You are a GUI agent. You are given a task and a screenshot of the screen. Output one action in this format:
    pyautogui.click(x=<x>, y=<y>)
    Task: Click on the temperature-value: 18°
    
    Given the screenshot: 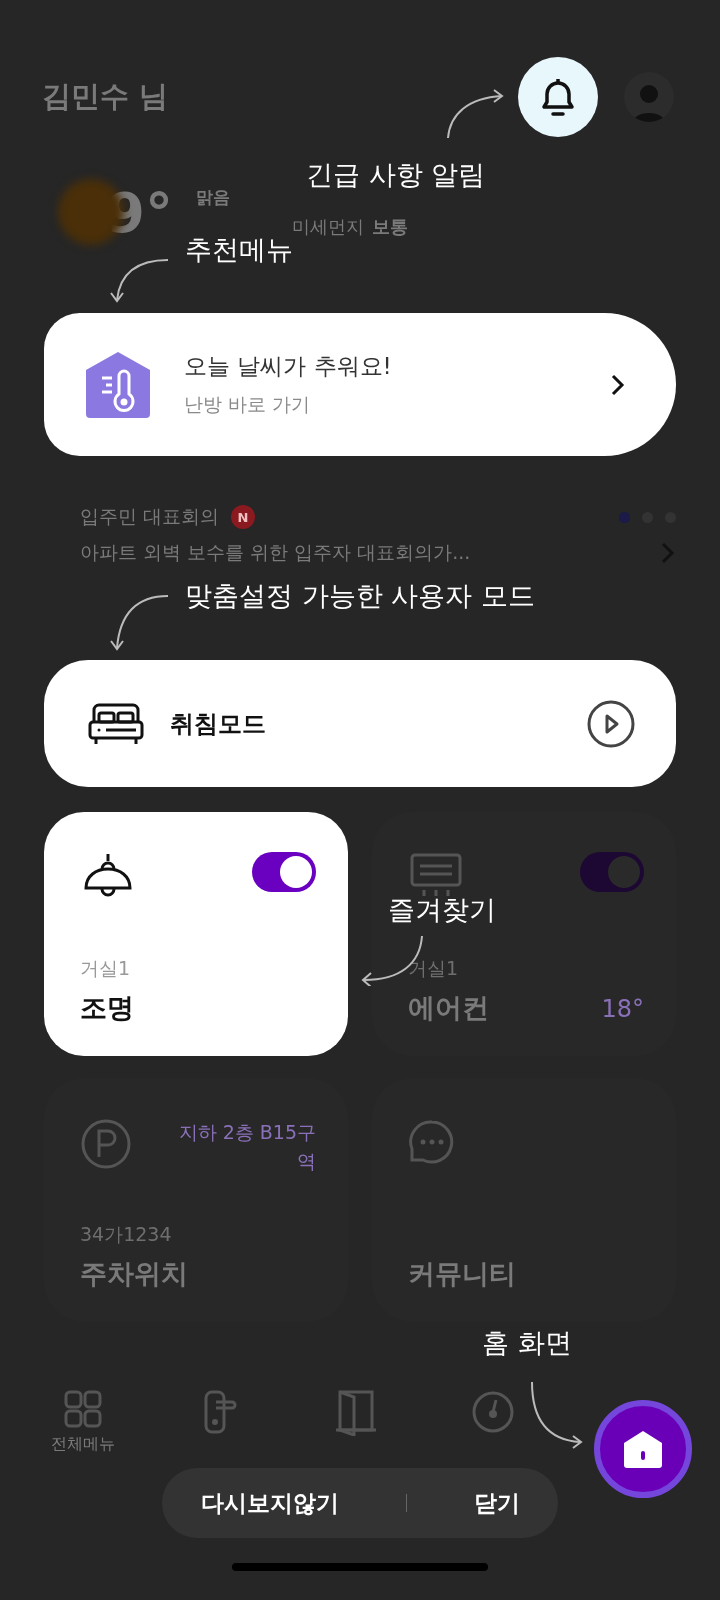 What is the action you would take?
    pyautogui.click(x=622, y=1009)
    